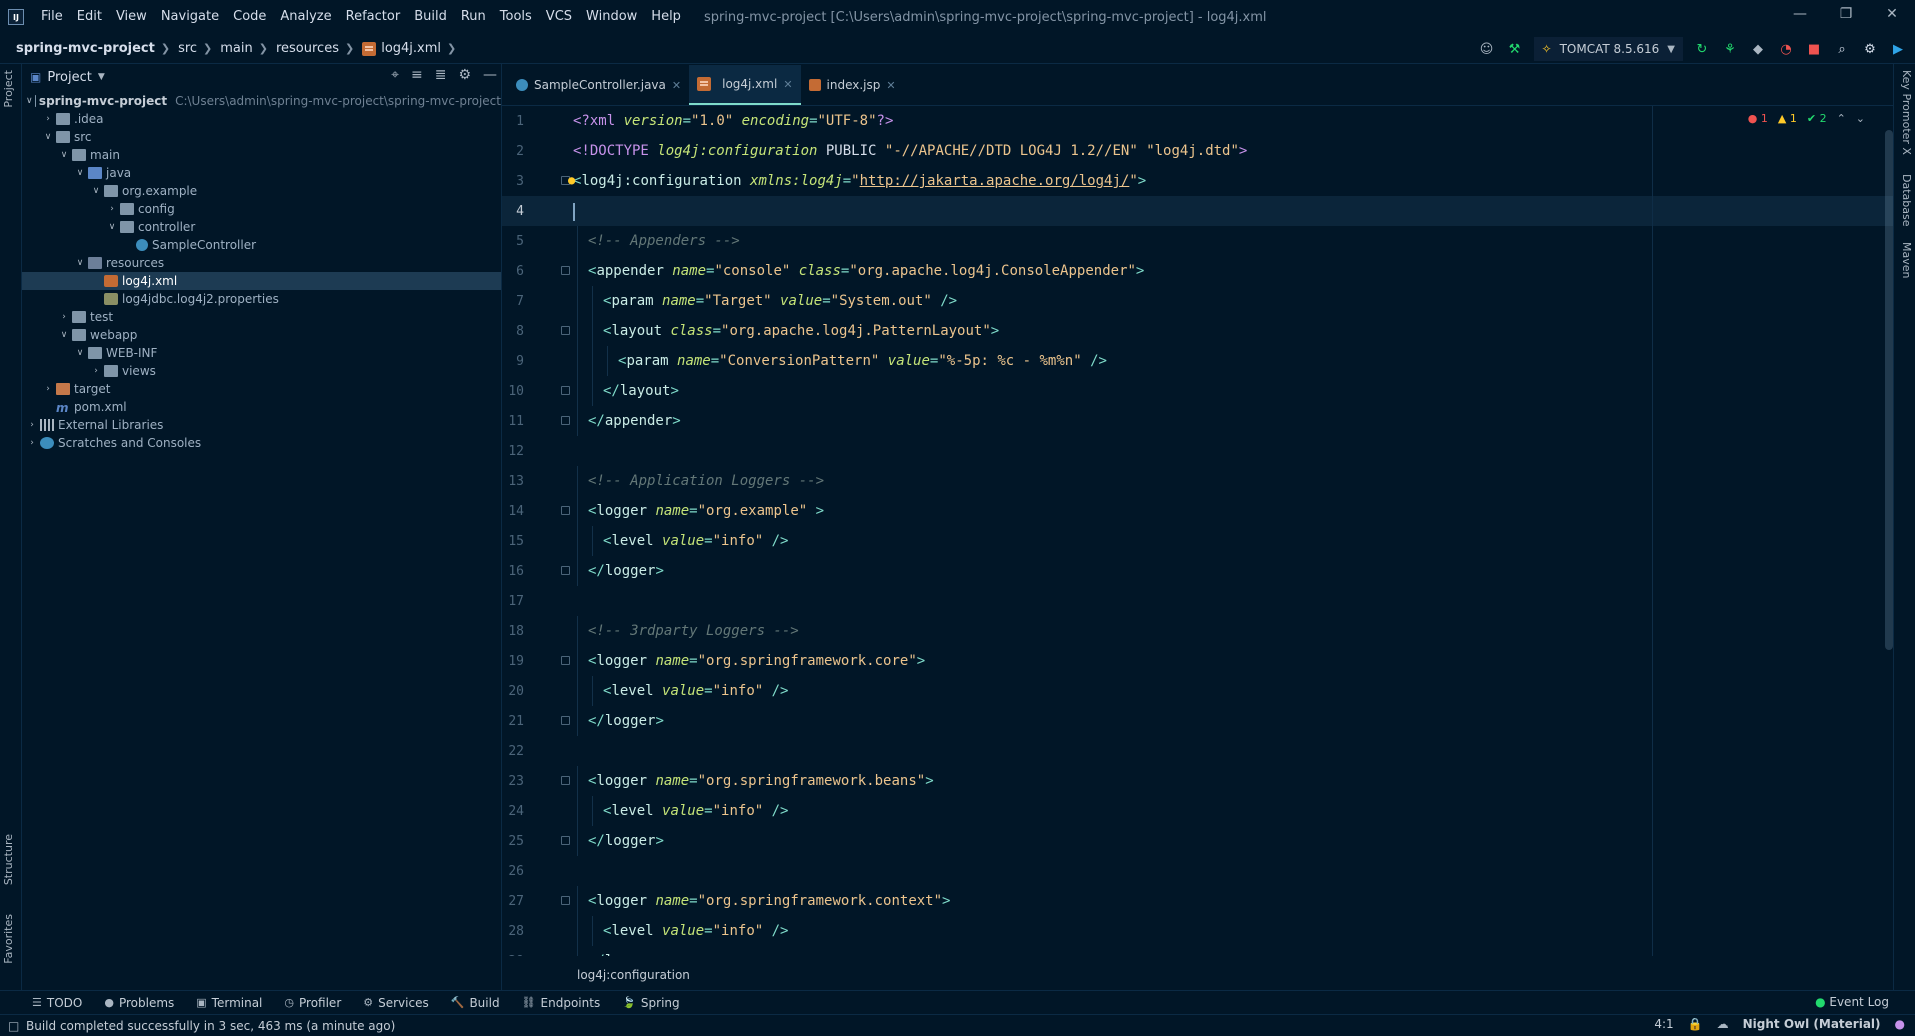 Image resolution: width=1915 pixels, height=1036 pixels. What do you see at coordinates (8, 89) in the screenshot?
I see `tab-project: Project` at bounding box center [8, 89].